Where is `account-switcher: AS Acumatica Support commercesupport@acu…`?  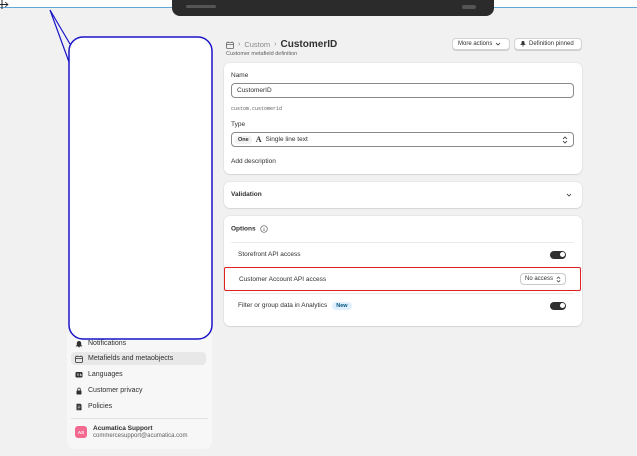
account-switcher: AS Acumatica Support commercesupport@acu… is located at coordinates (131, 432).